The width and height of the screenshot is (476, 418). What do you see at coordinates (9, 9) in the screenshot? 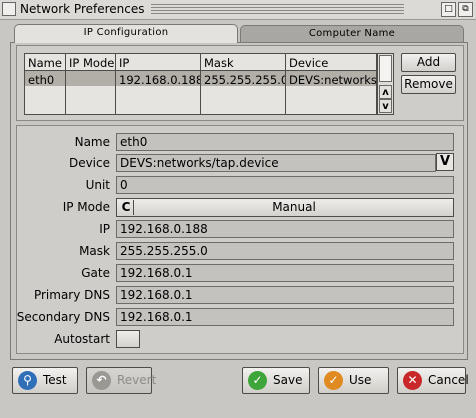
I see `close-gadget` at bounding box center [9, 9].